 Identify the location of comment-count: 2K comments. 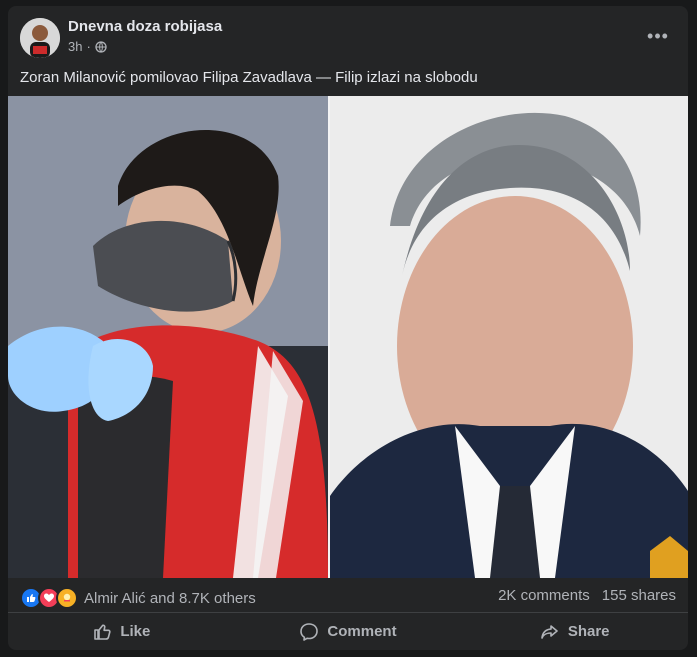
(544, 595).